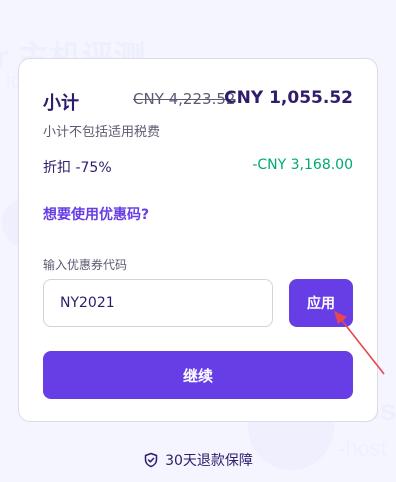 This screenshot has height=482, width=396. Describe the element at coordinates (321, 303) in the screenshot. I see `apply-coupon-button: 应用` at that location.